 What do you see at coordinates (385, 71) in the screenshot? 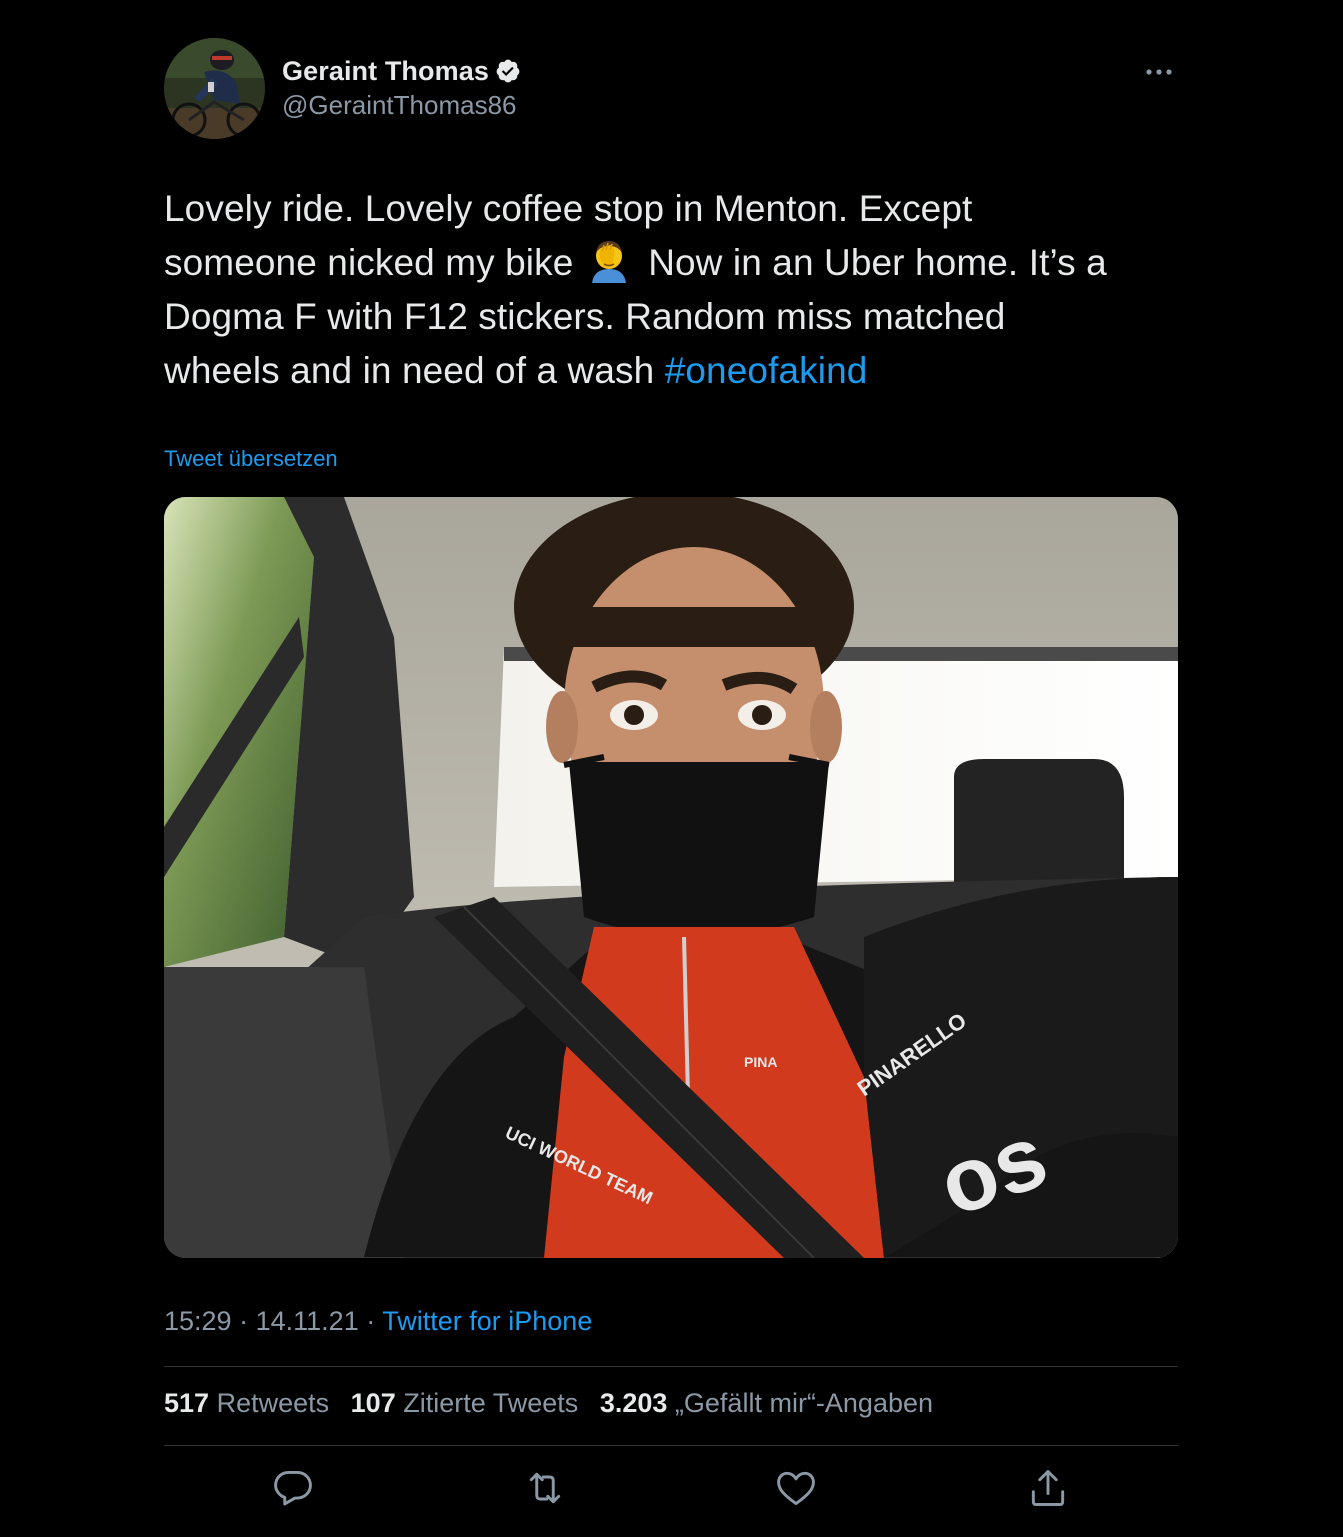
I see `display-name: Geraint Thomas` at bounding box center [385, 71].